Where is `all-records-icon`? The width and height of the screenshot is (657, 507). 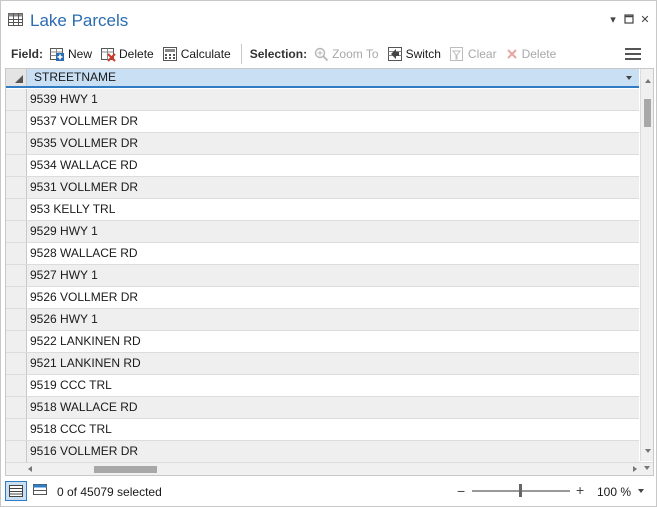 all-records-icon is located at coordinates (16, 491).